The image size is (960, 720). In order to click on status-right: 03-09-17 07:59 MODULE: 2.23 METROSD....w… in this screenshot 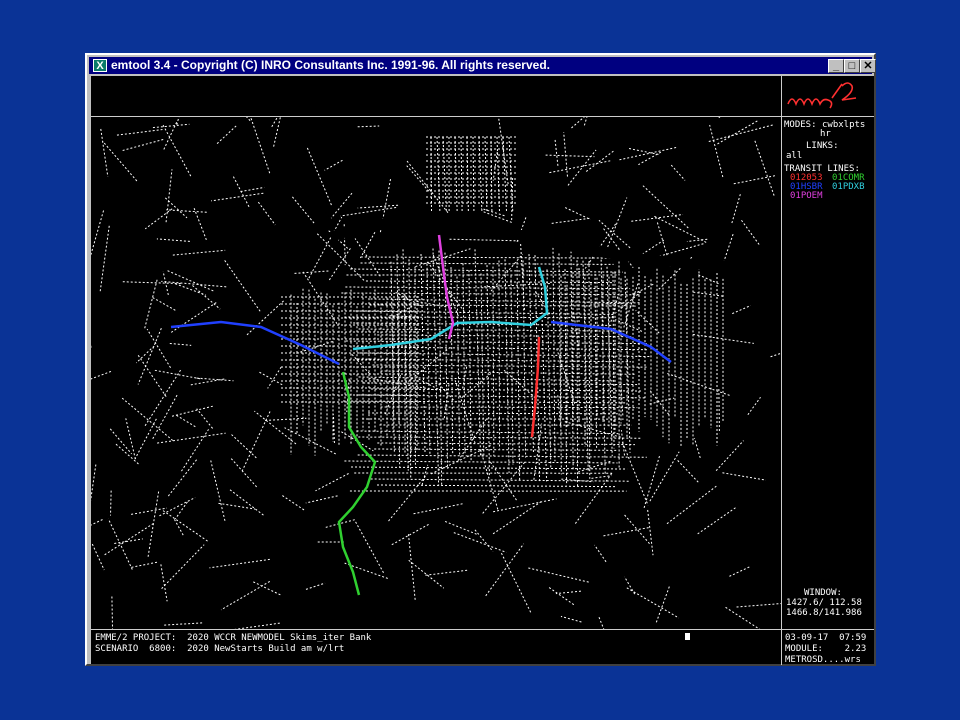, I will do `click(827, 647)`.